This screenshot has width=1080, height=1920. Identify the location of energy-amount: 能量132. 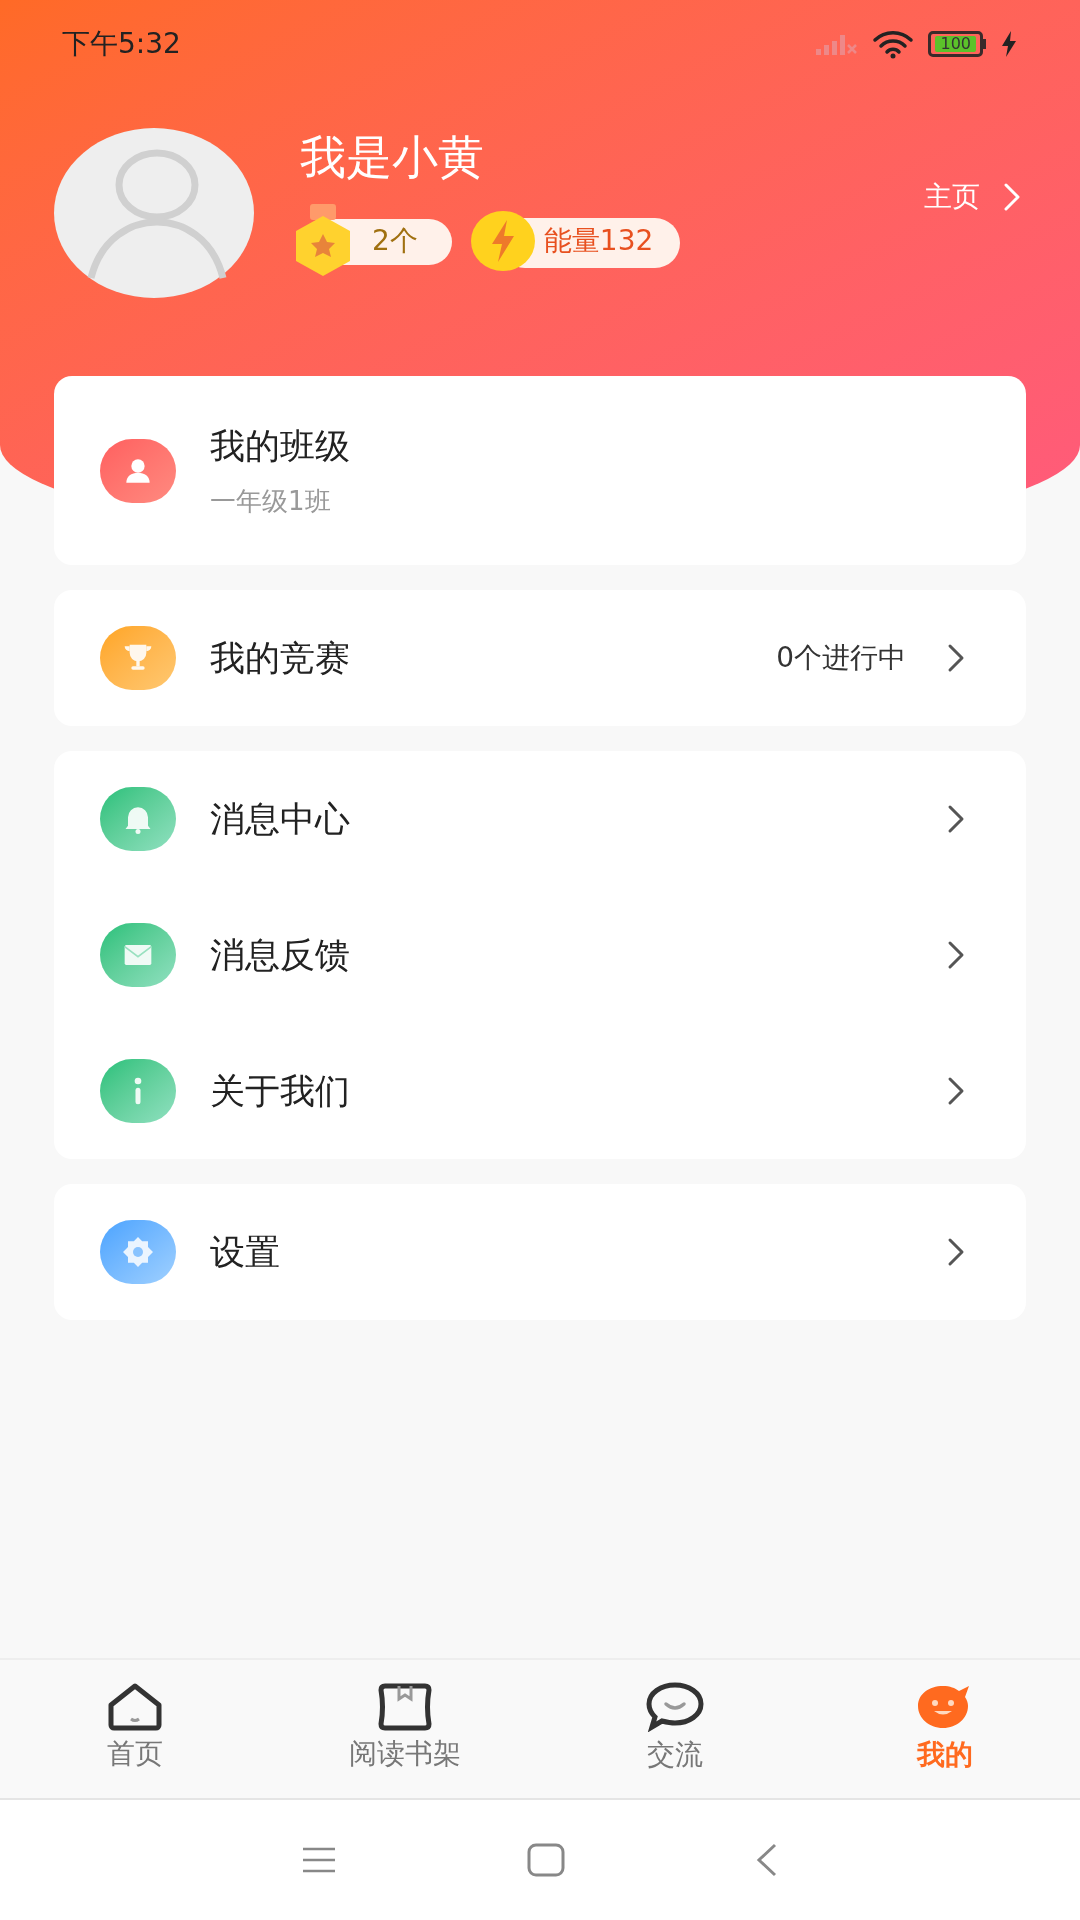
(598, 241).